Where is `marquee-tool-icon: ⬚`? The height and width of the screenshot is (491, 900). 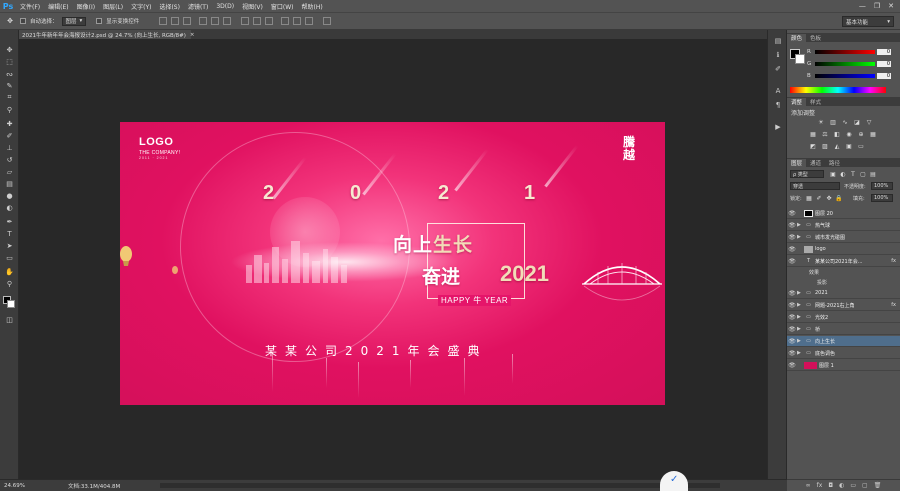 marquee-tool-icon: ⬚ is located at coordinates (9, 61).